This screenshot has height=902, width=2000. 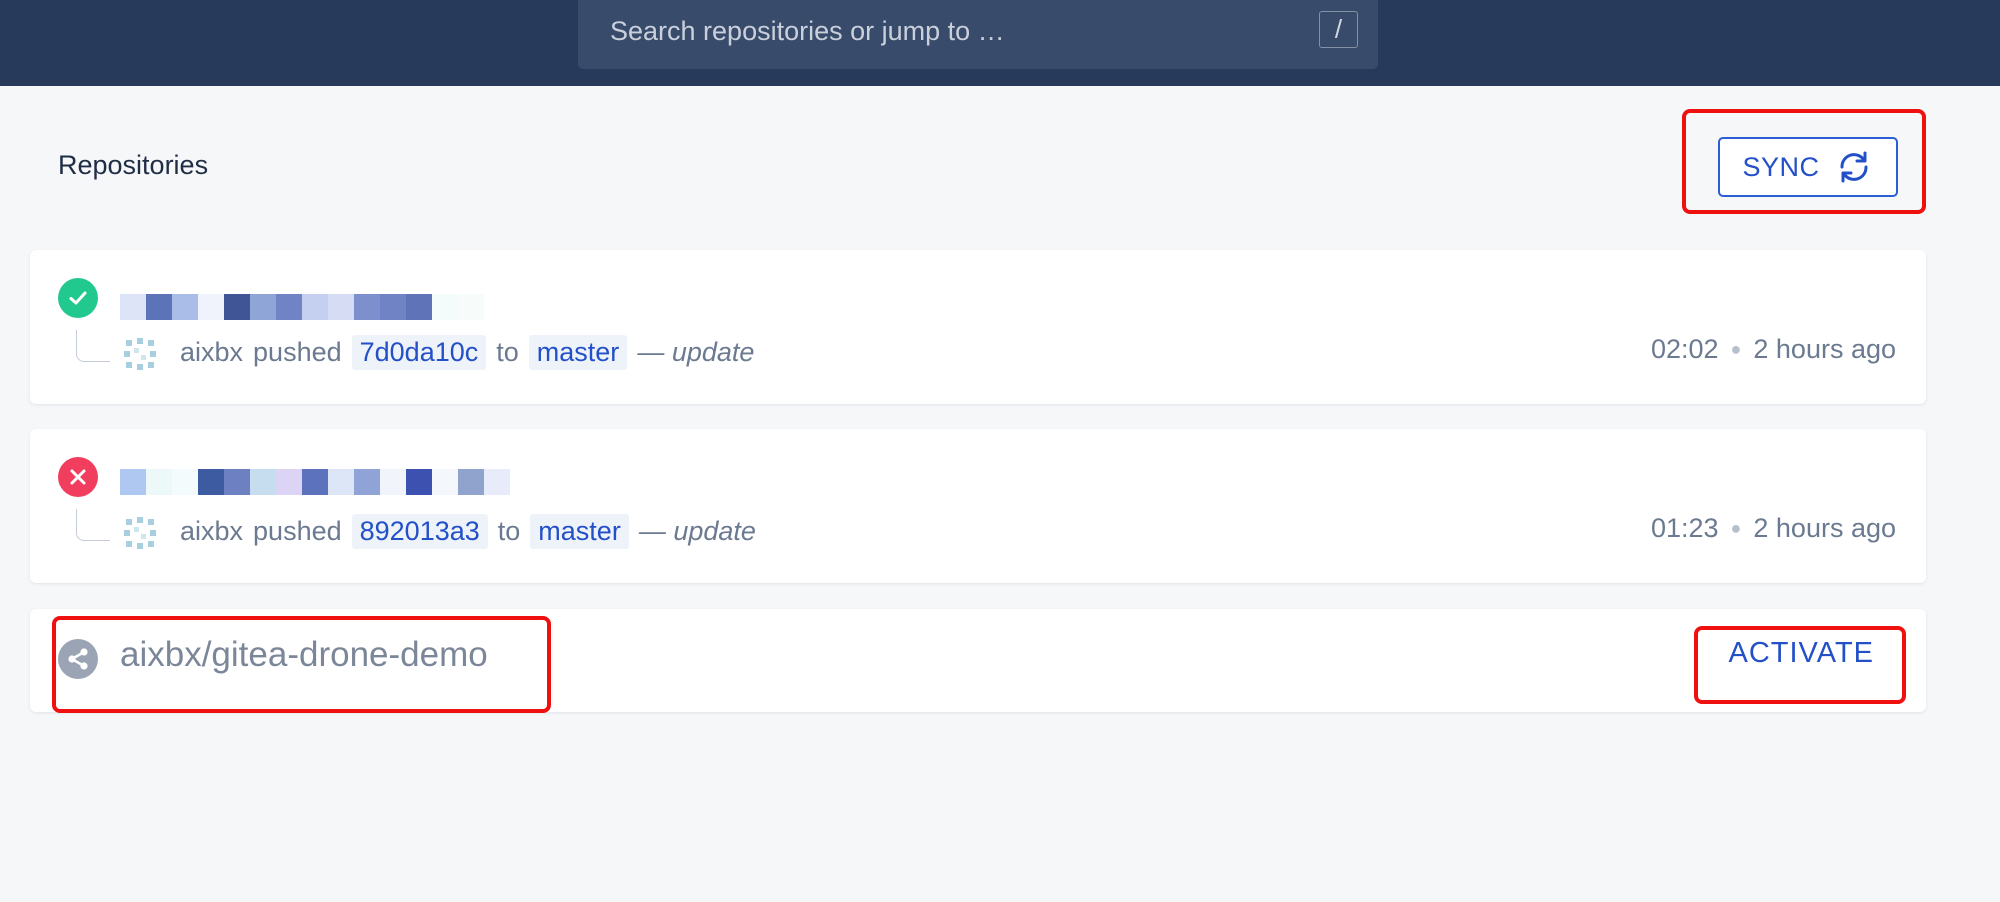 I want to click on build-clock-time: 02:02, so click(x=1684, y=349).